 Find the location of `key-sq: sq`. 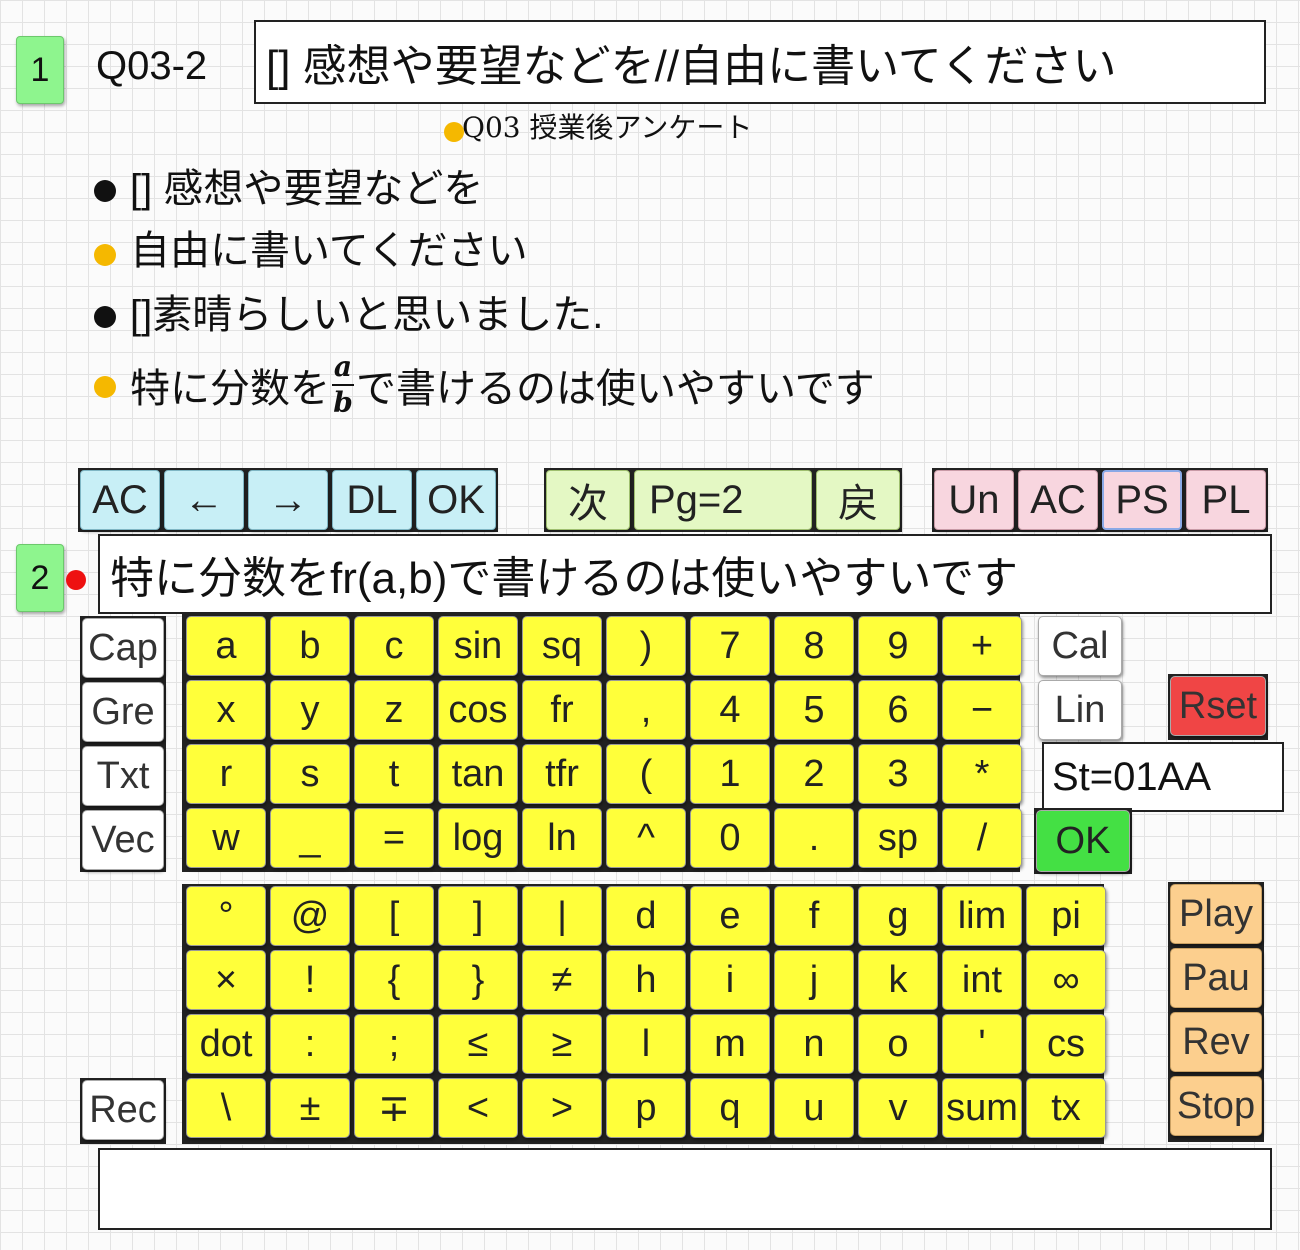

key-sq: sq is located at coordinates (562, 646).